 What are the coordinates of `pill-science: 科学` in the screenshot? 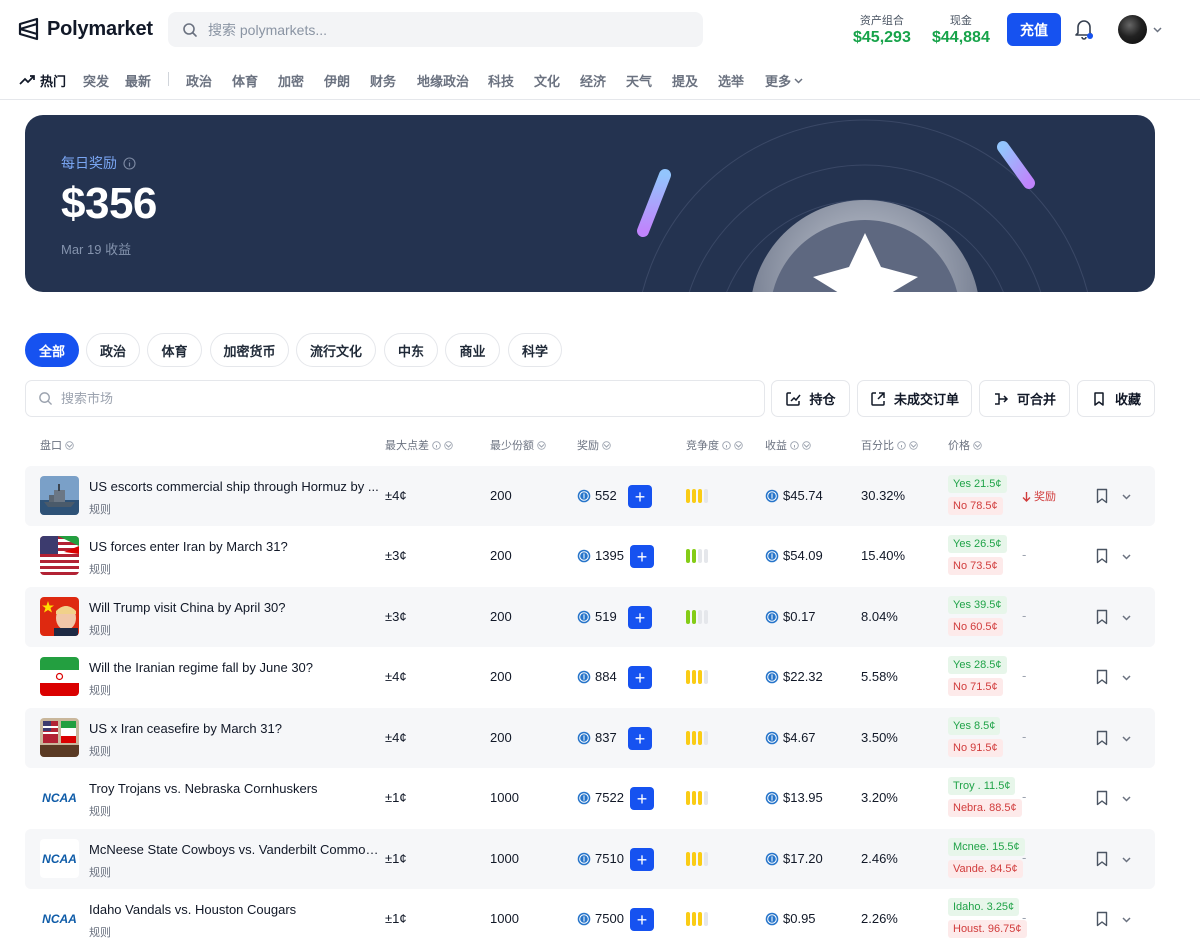 It's located at (535, 350).